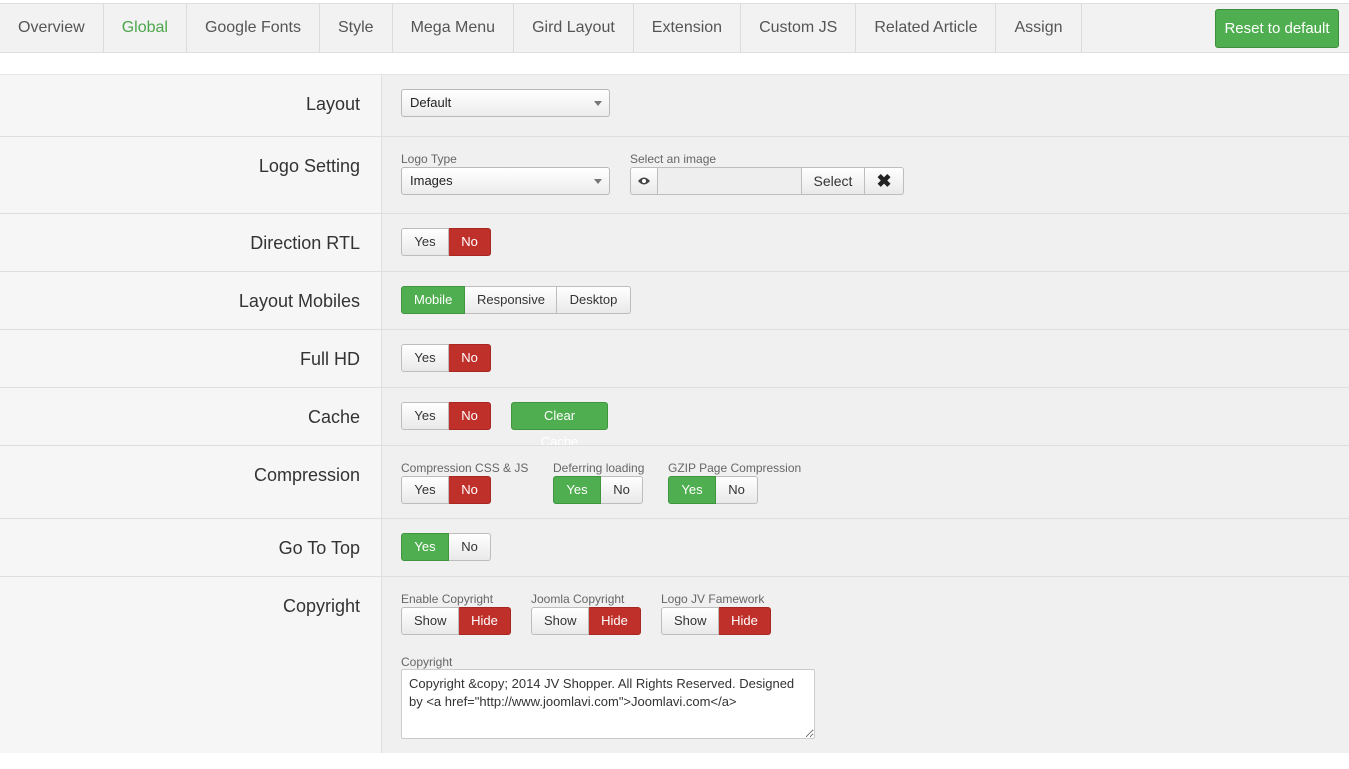 This screenshot has width=1349, height=769. Describe the element at coordinates (505, 103) in the screenshot. I see `layout-select: Default` at that location.